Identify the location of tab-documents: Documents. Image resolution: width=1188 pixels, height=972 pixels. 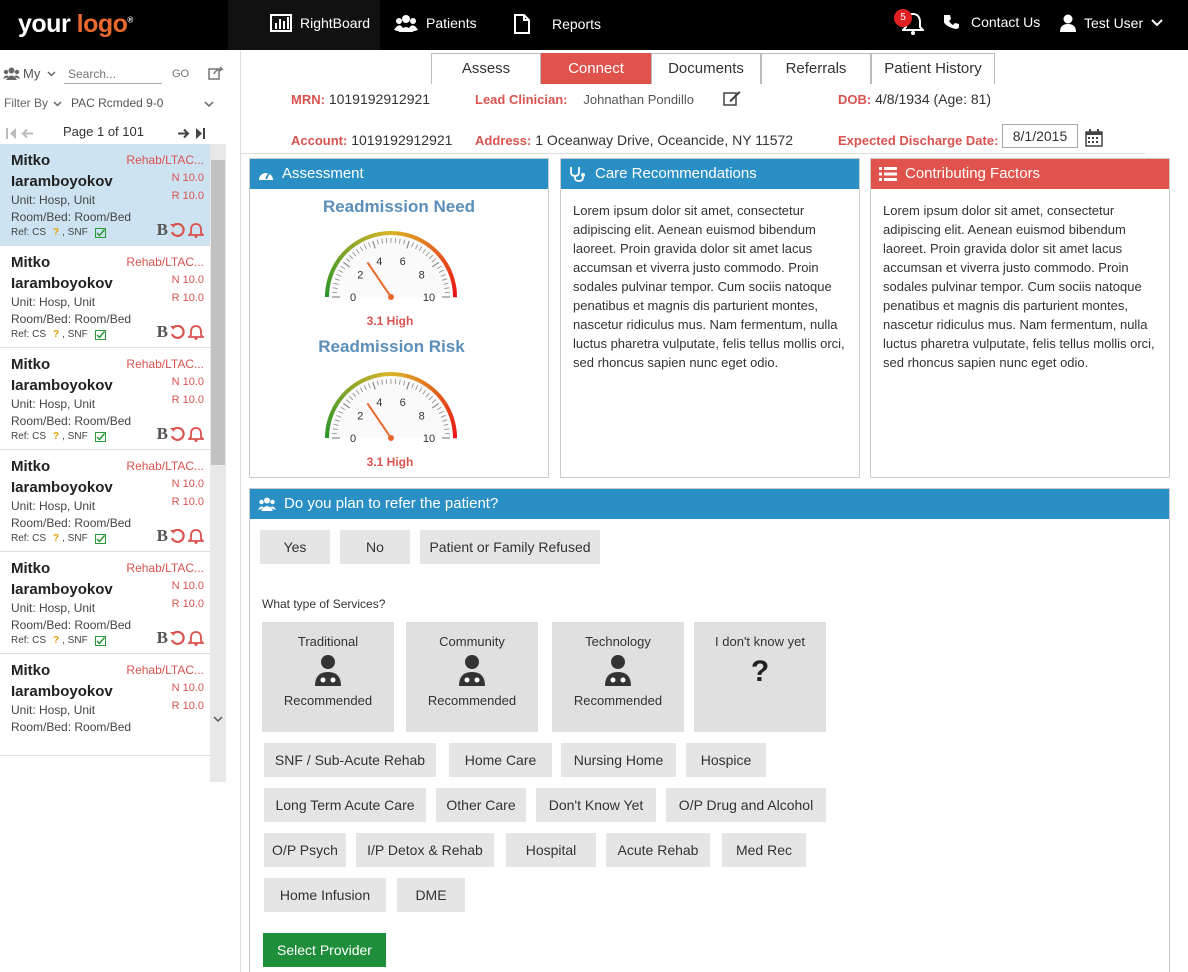
(706, 68).